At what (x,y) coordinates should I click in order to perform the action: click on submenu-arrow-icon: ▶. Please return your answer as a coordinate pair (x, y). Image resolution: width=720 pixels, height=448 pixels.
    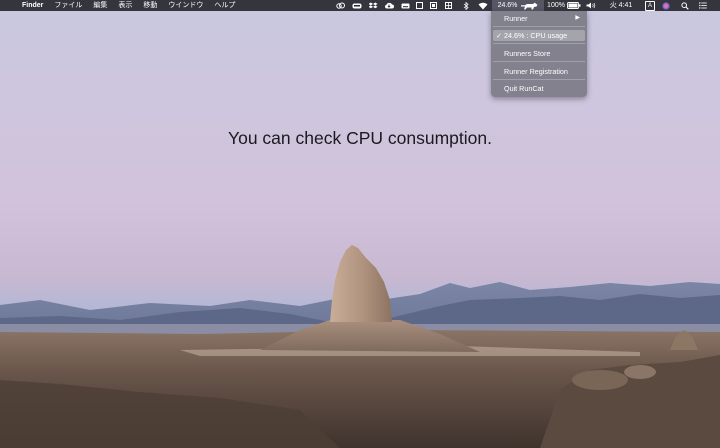
    Looking at the image, I should click on (577, 18).